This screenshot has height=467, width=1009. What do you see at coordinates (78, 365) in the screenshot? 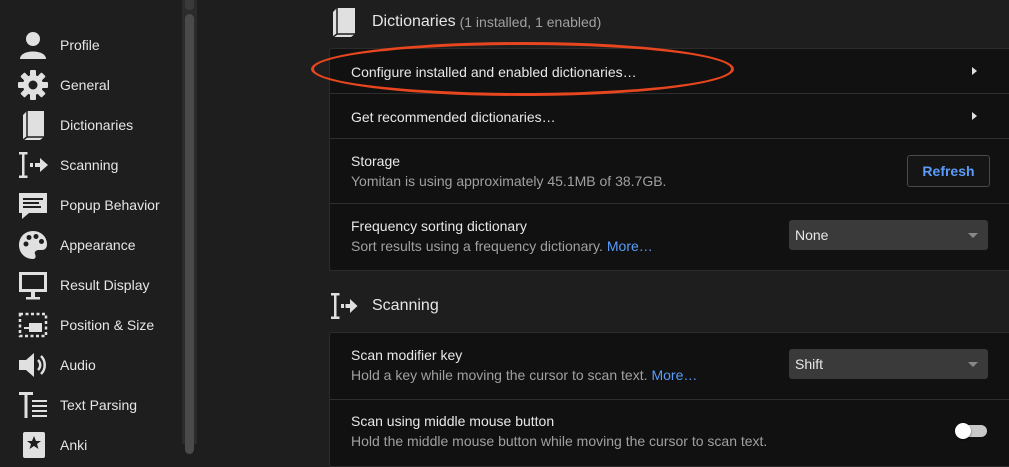
I see `sidebar-item-label: Audio` at bounding box center [78, 365].